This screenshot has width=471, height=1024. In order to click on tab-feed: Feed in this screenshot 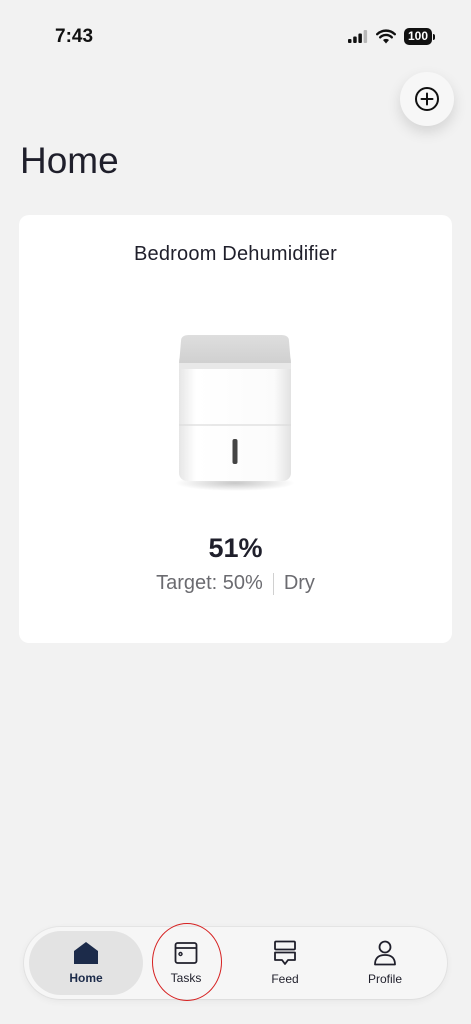, I will do `click(285, 963)`.